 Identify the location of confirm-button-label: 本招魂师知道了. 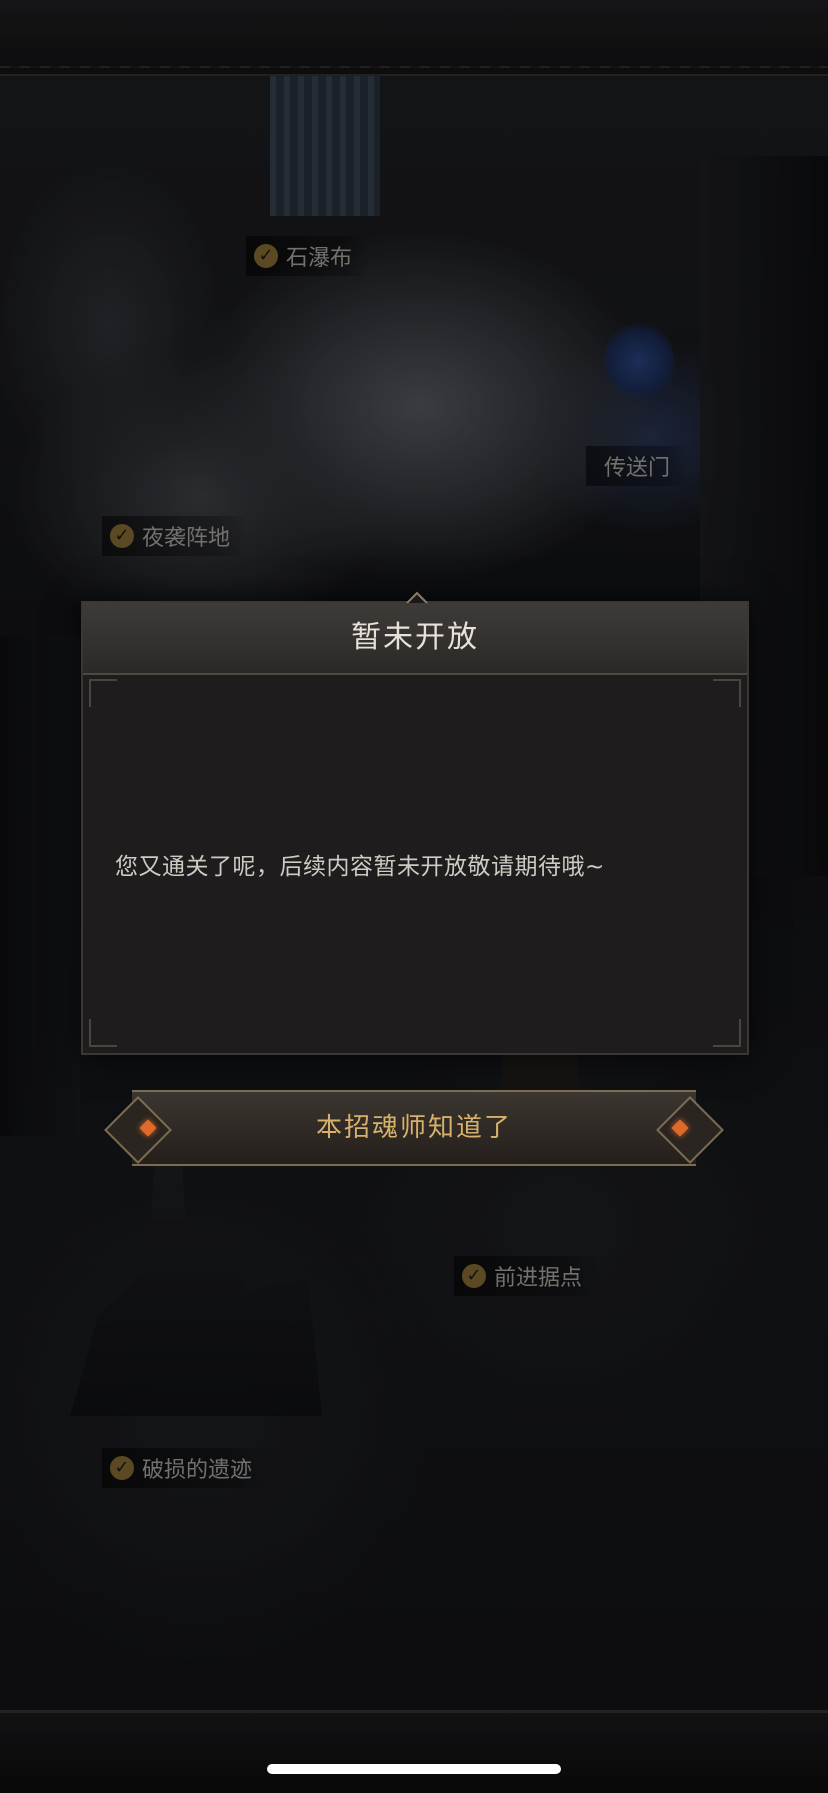
(413, 1128).